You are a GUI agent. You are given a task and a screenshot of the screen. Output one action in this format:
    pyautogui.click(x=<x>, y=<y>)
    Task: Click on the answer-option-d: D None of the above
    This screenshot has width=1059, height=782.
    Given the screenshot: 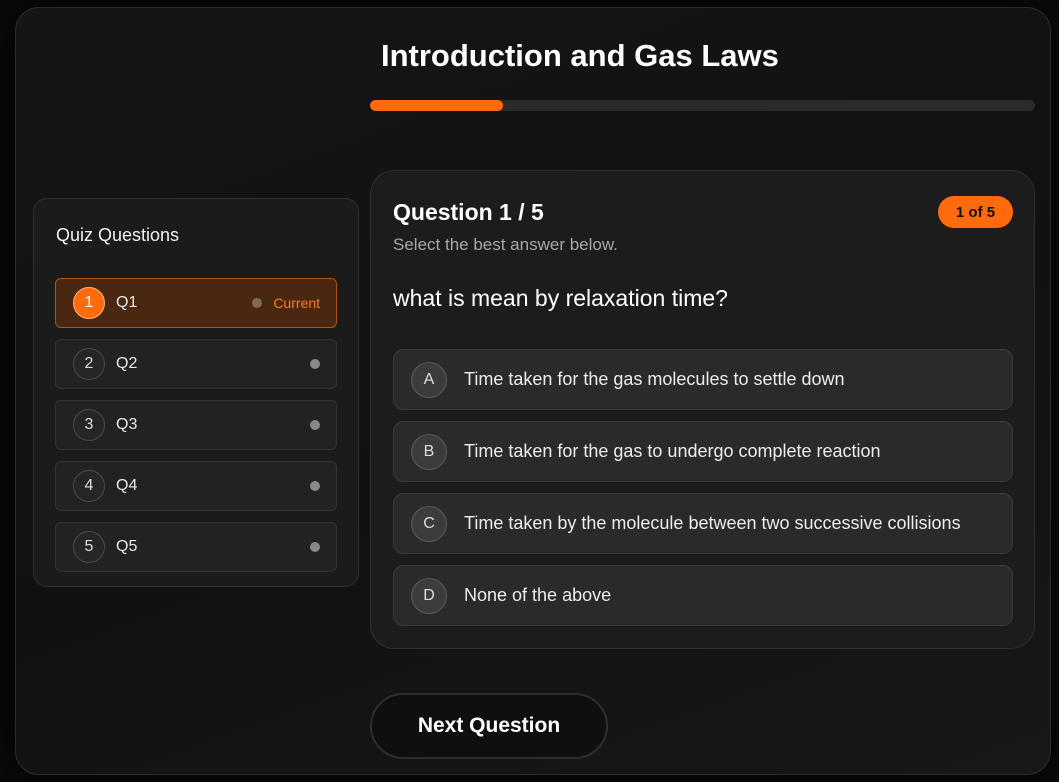 What is the action you would take?
    pyautogui.click(x=703, y=595)
    